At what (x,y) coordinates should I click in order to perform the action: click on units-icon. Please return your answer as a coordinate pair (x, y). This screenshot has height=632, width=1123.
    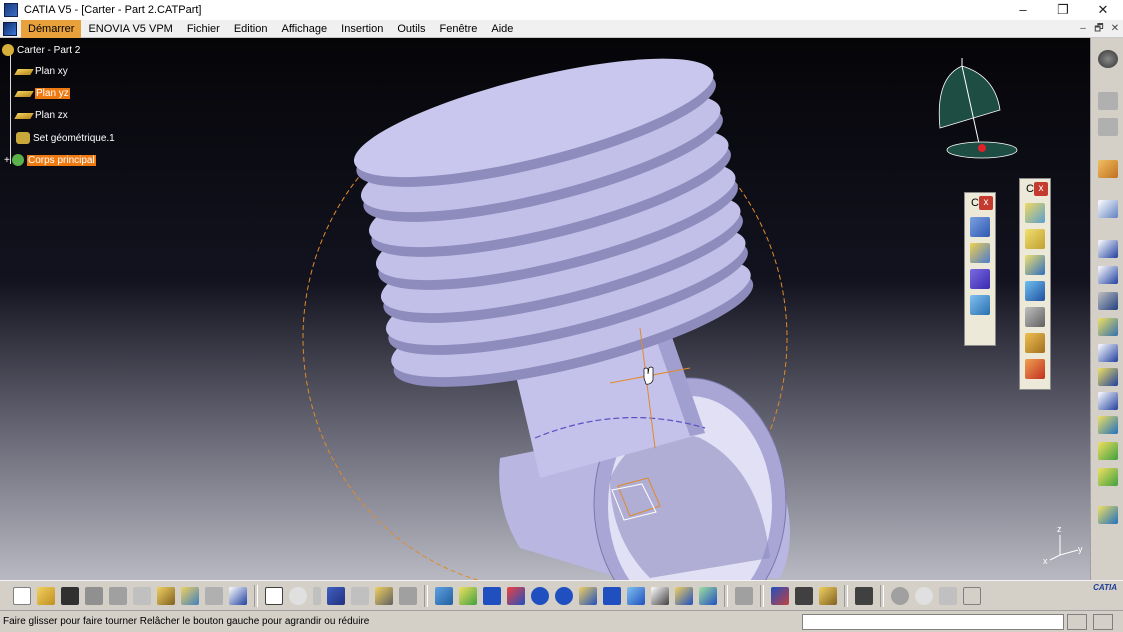
    Looking at the image, I should click on (972, 595).